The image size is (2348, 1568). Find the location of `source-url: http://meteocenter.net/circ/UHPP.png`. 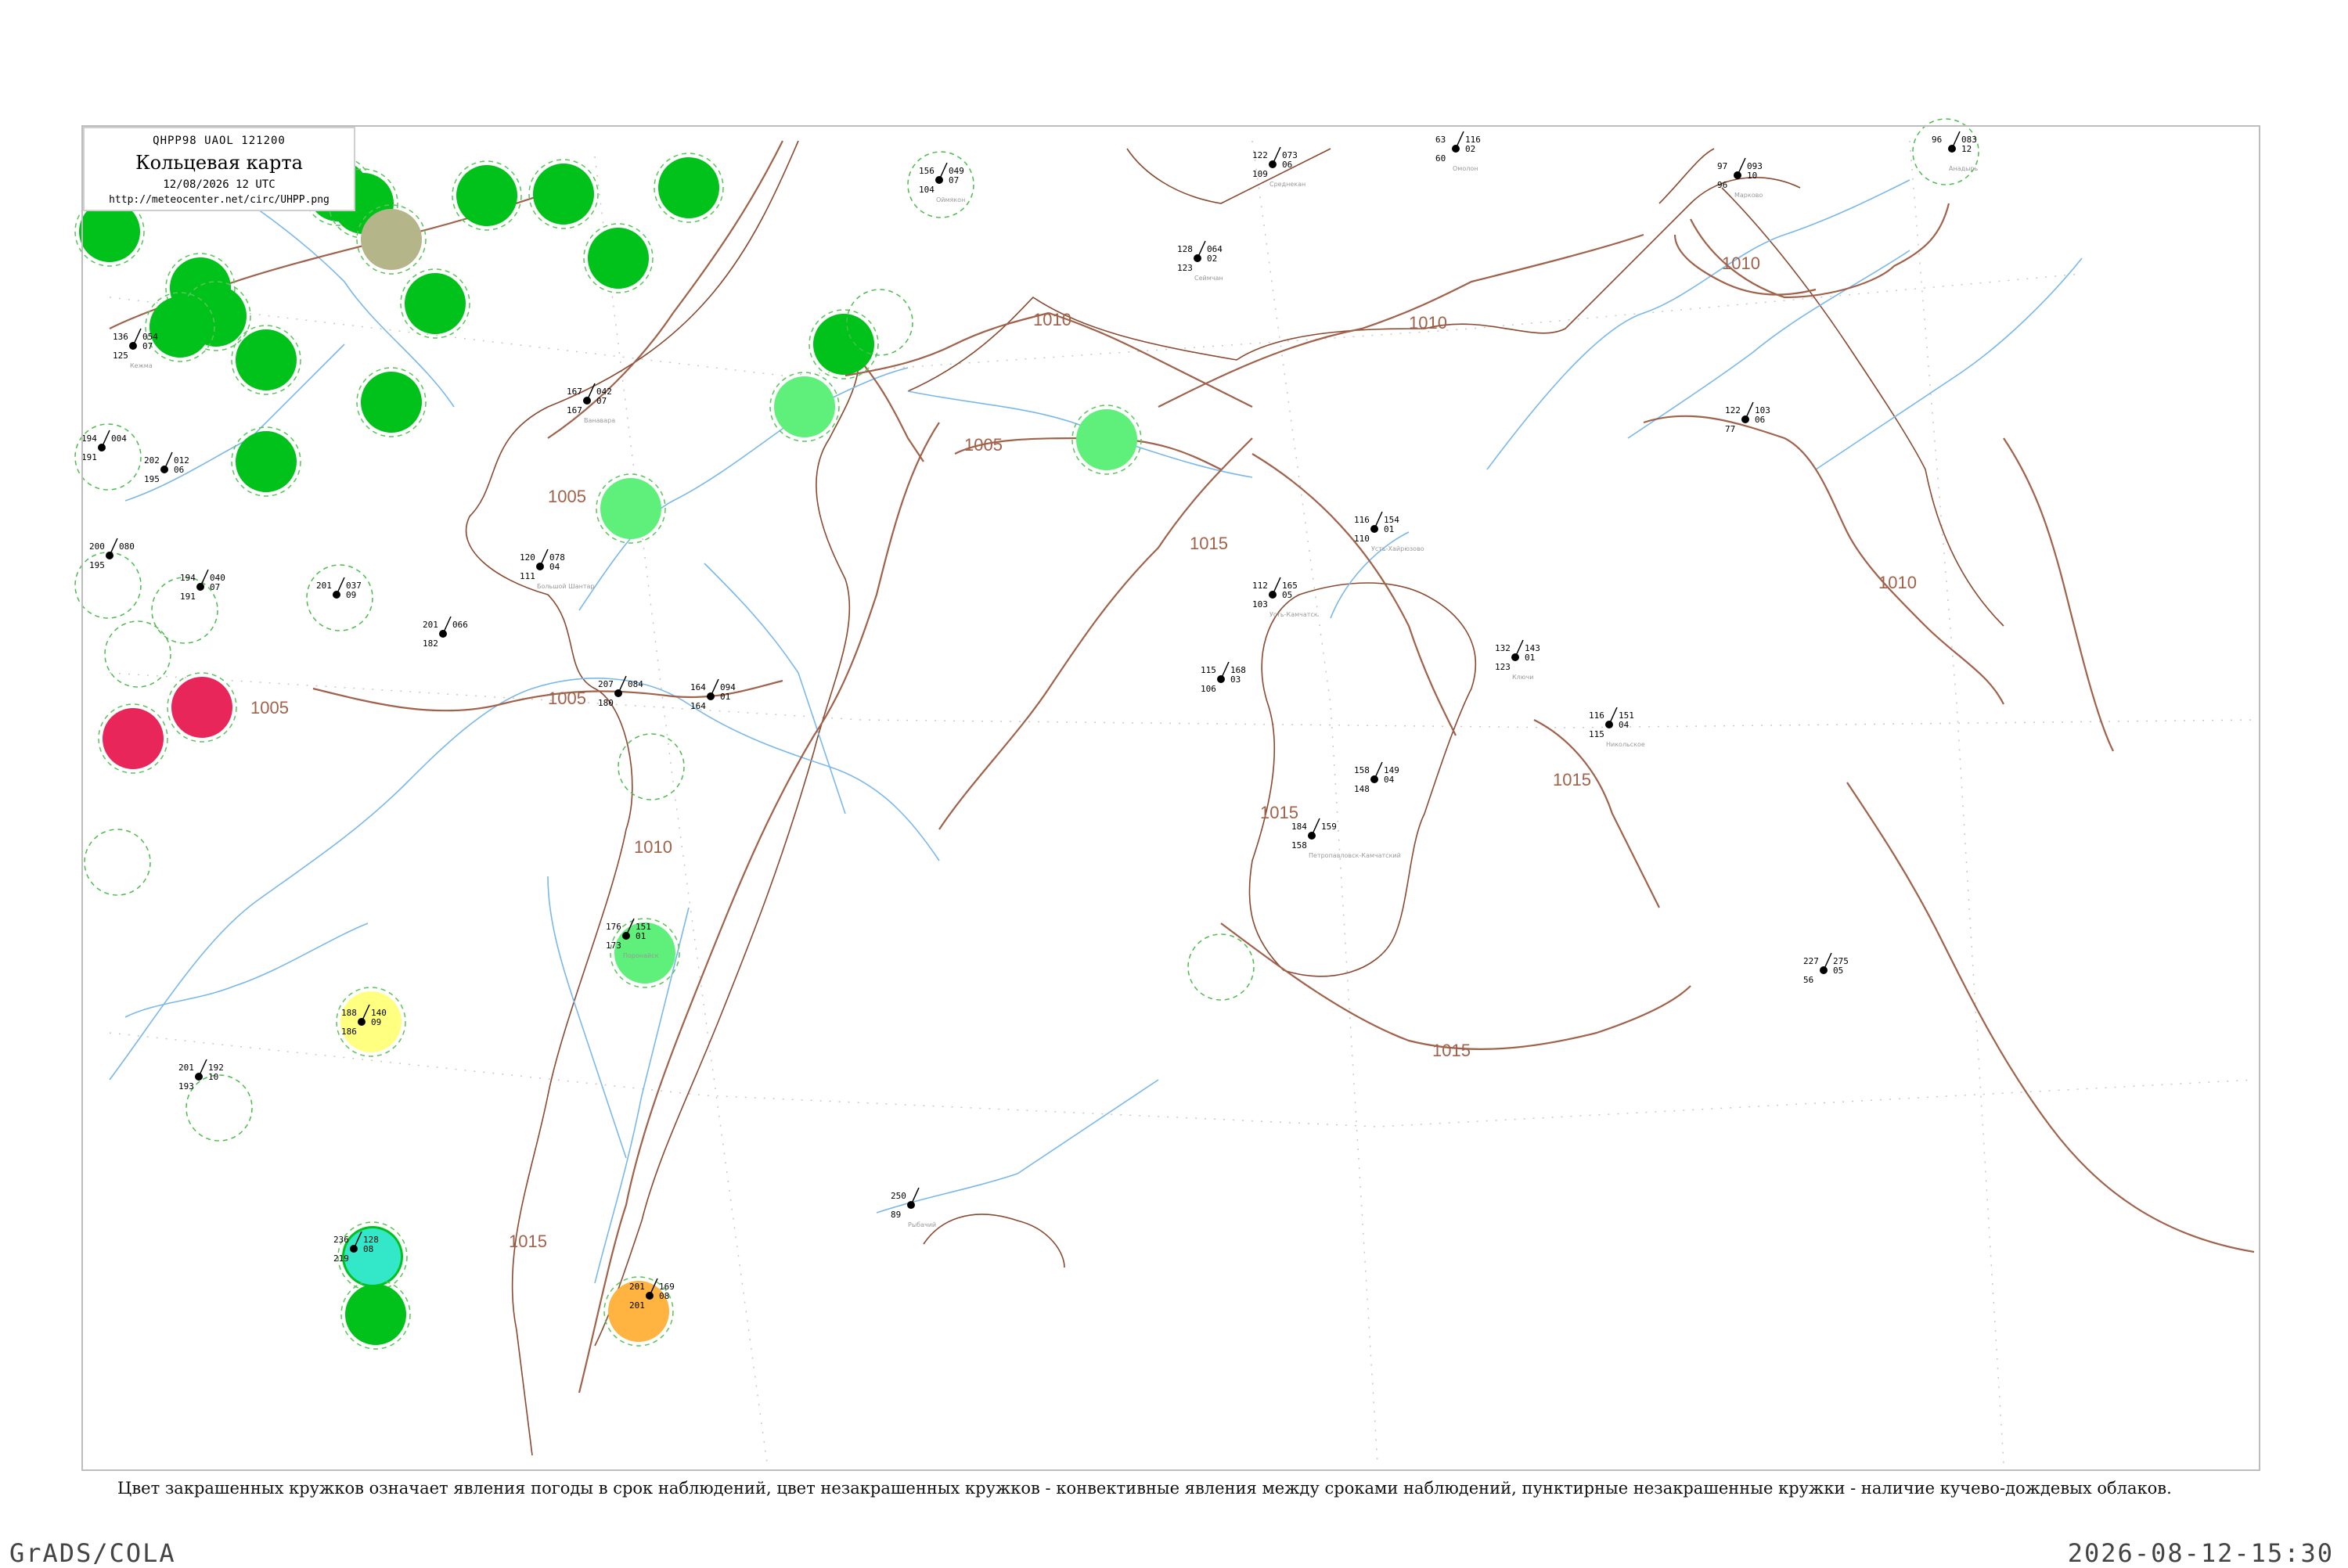

source-url: http://meteocenter.net/circ/UHPP.png is located at coordinates (220, 200).